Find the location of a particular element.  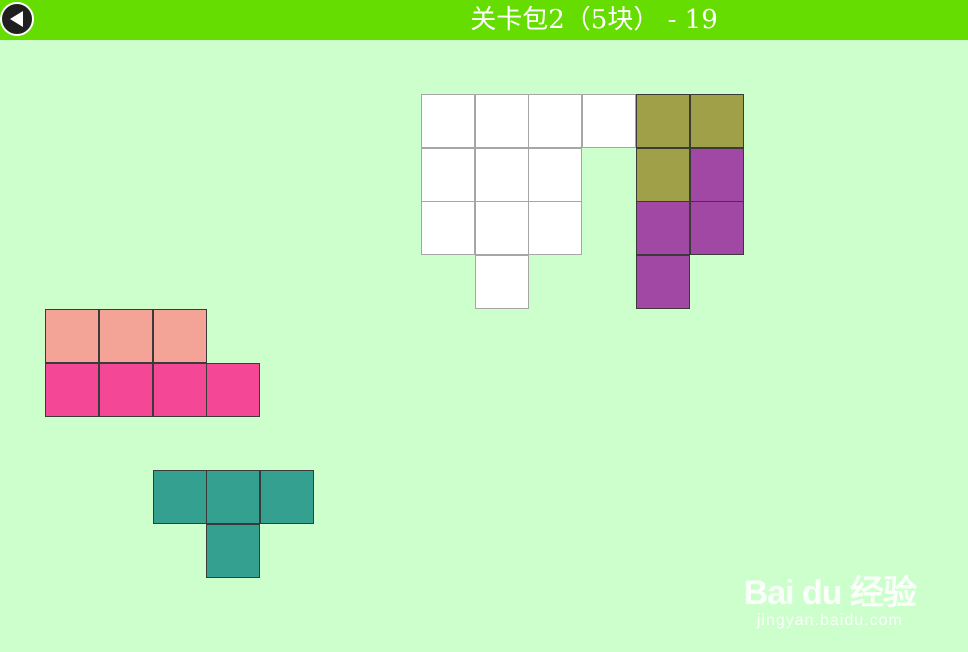

watermark: Bai du 经验 jingyan.baidu.com is located at coordinates (830, 597).